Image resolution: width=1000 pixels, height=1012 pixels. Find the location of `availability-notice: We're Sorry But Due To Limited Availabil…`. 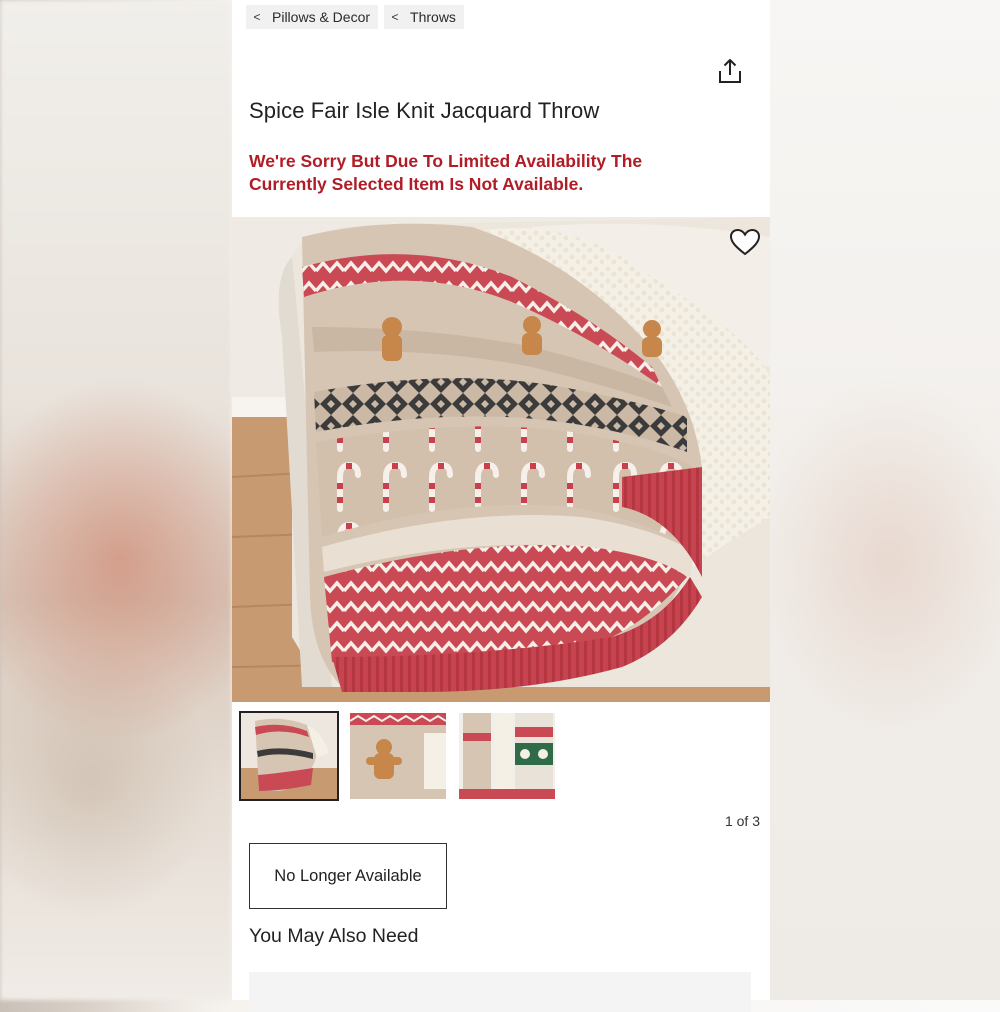

availability-notice: We're Sorry But Due To Limited Availabil… is located at coordinates (499, 173).